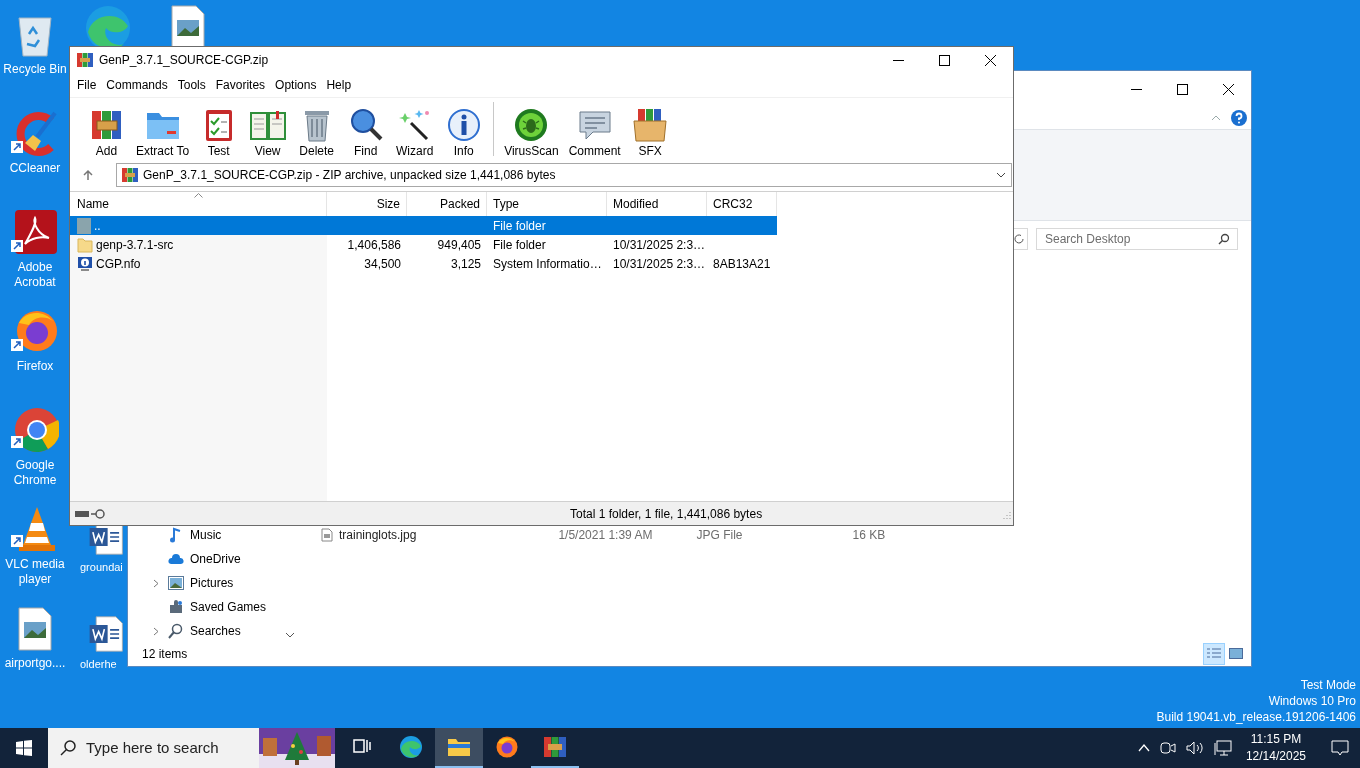 Image resolution: width=1360 pixels, height=768 pixels. Describe the element at coordinates (317, 130) in the screenshot. I see `toolbar-button: Delete` at that location.